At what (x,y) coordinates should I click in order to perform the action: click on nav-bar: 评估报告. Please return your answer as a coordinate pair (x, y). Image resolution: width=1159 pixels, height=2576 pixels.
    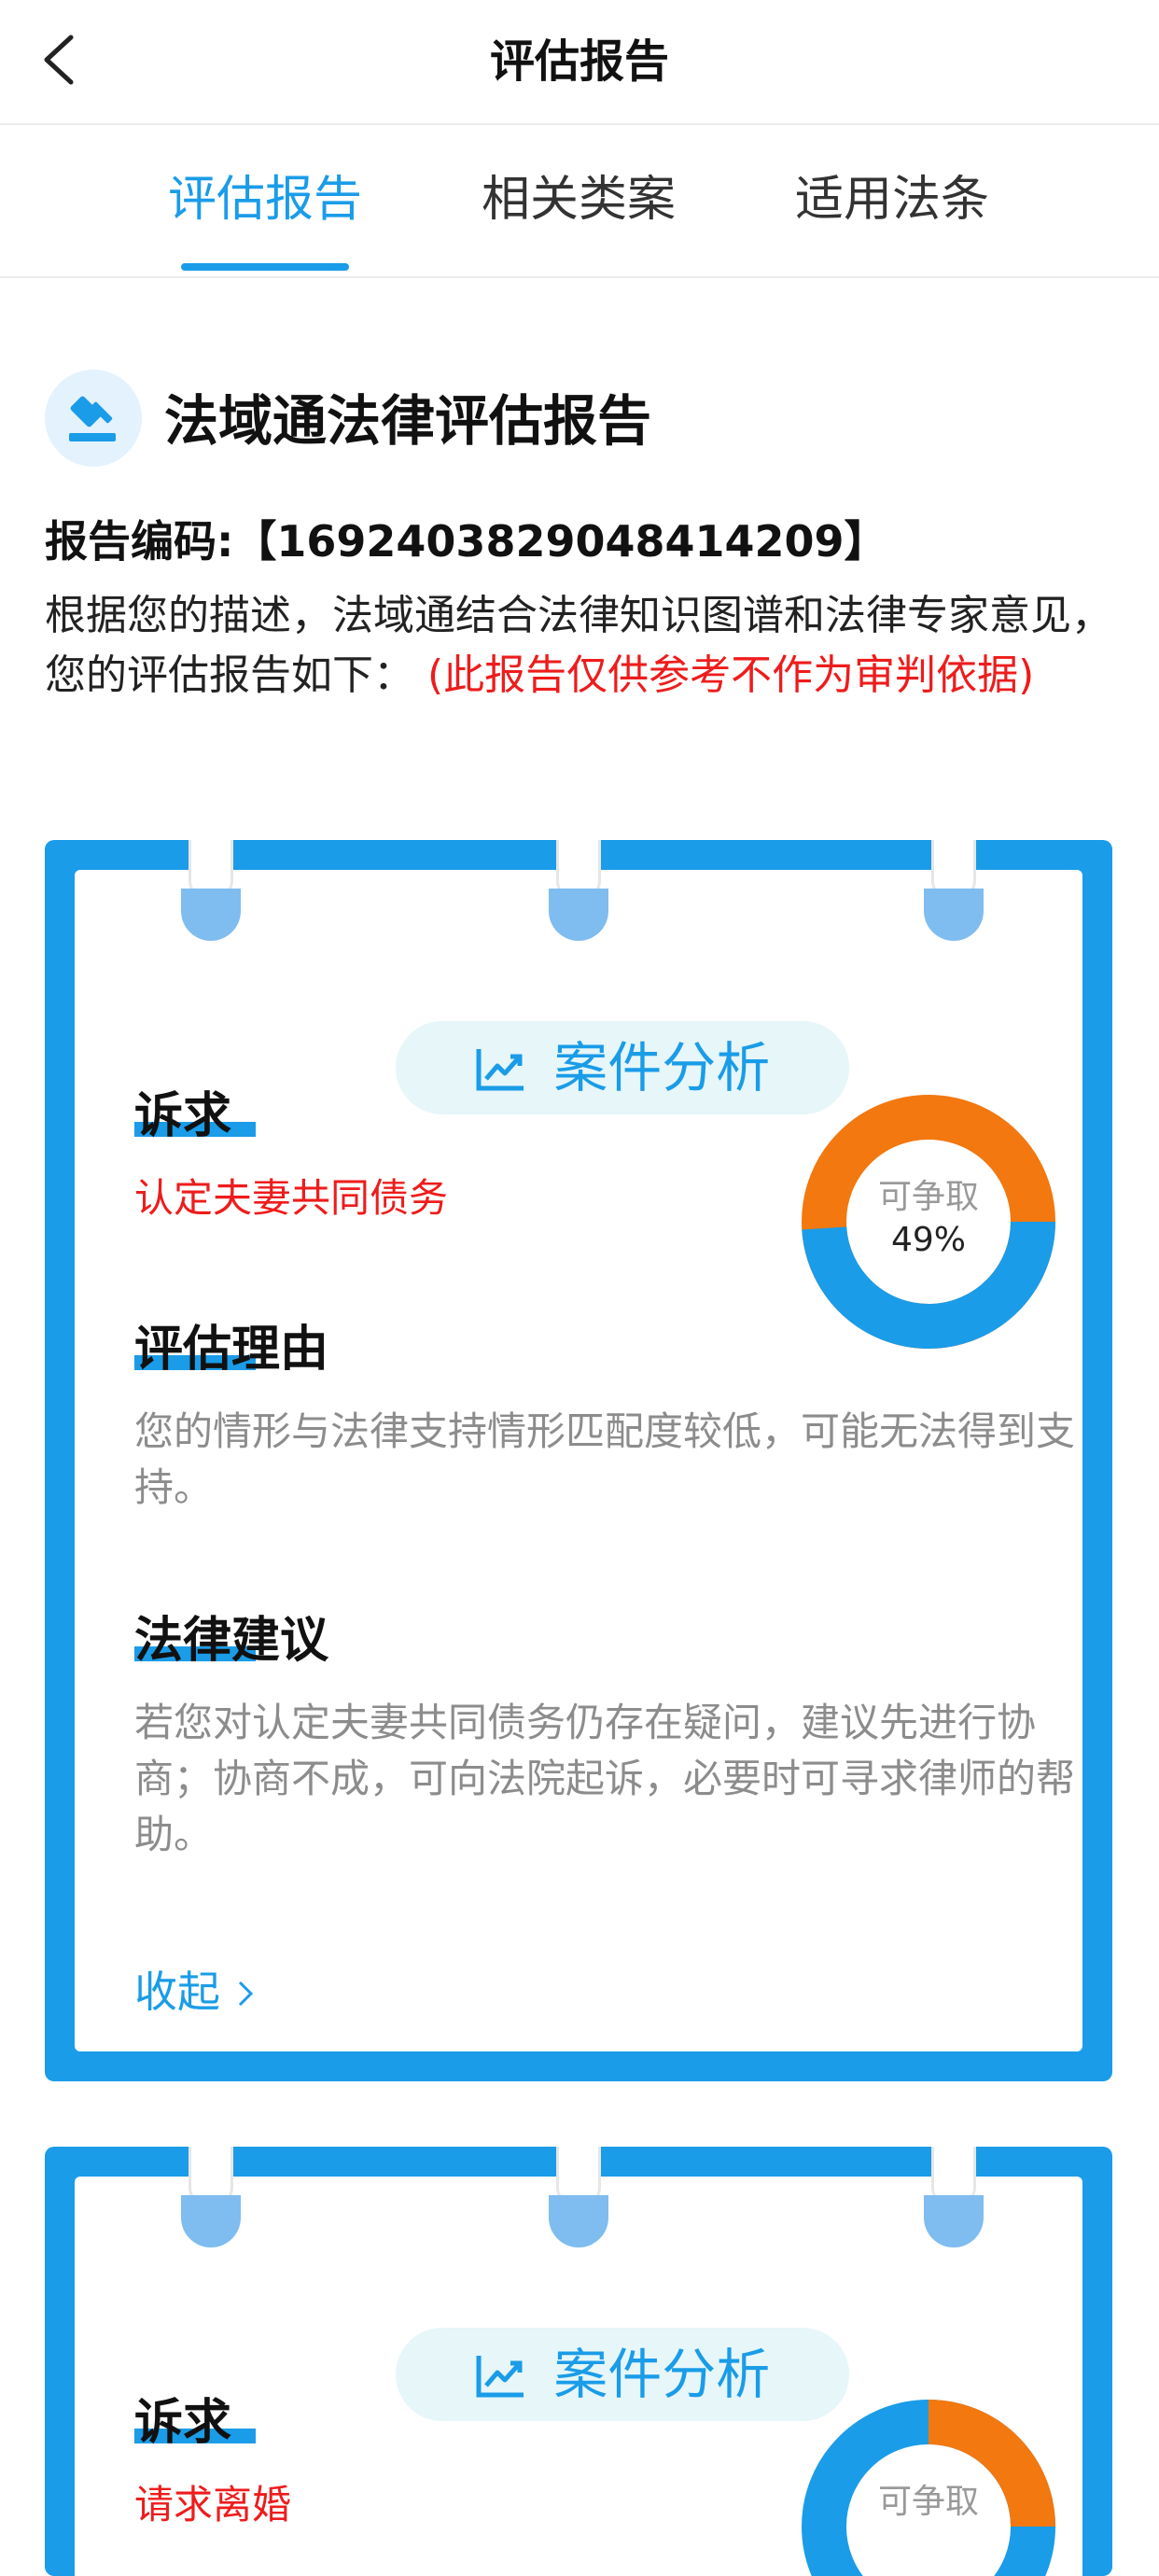
    Looking at the image, I should click on (579, 62).